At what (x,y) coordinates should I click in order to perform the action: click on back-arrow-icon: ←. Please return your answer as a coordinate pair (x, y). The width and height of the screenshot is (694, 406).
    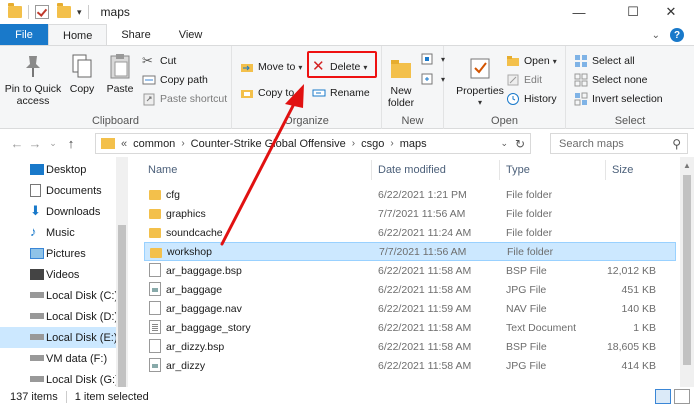
    Looking at the image, I should click on (17, 143).